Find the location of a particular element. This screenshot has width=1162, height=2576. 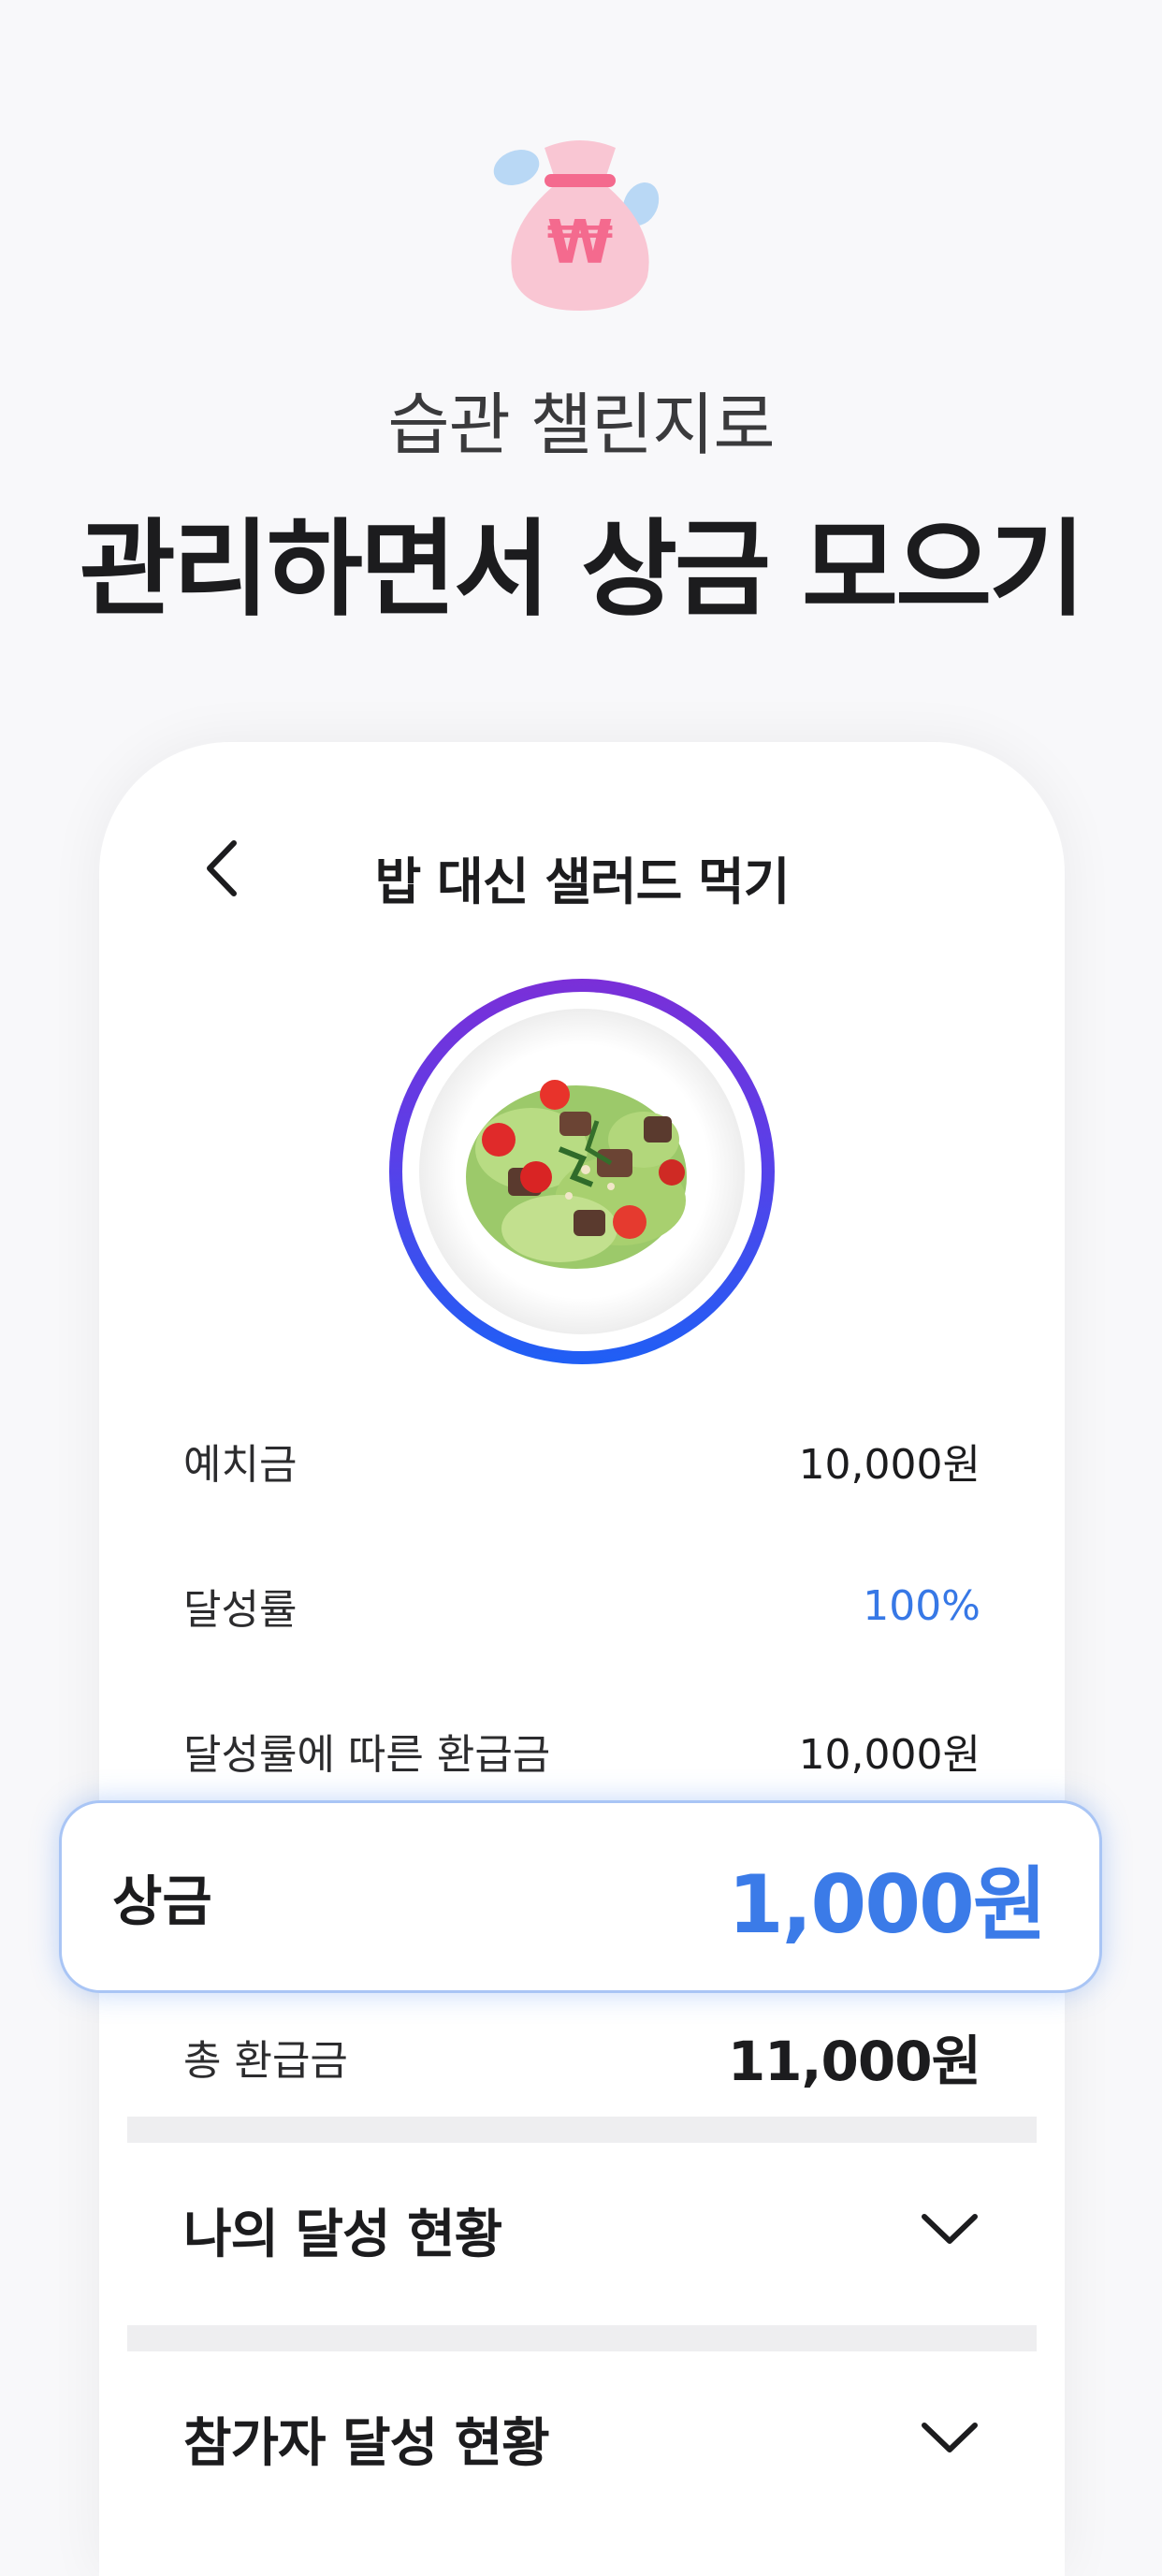

deposit-row: 예치금 10,000원 is located at coordinates (582, 1460).